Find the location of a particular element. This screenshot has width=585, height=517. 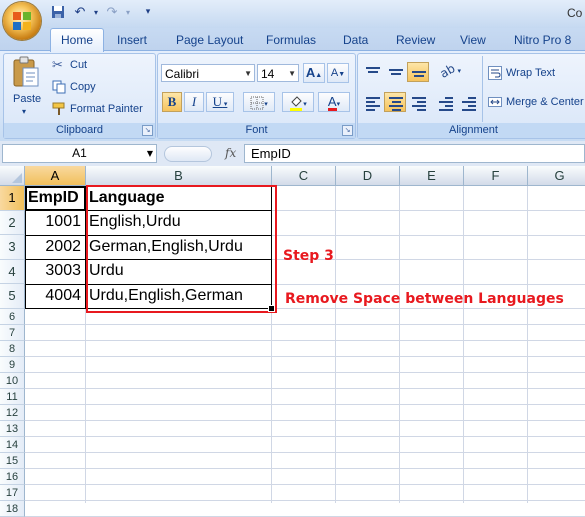

chevron-down-icon: ▼ is located at coordinates (150, 153).